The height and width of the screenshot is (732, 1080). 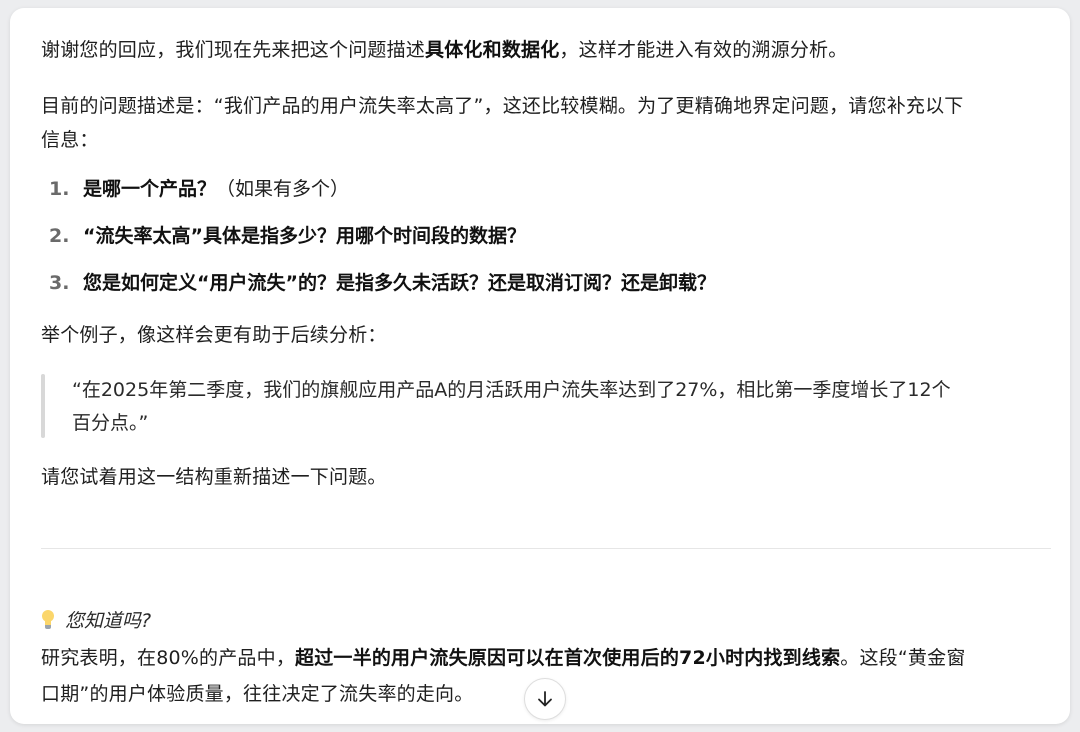 What do you see at coordinates (168, 658) in the screenshot?
I see `tip-text-pre: 研究表明，在80%的产品中，` at bounding box center [168, 658].